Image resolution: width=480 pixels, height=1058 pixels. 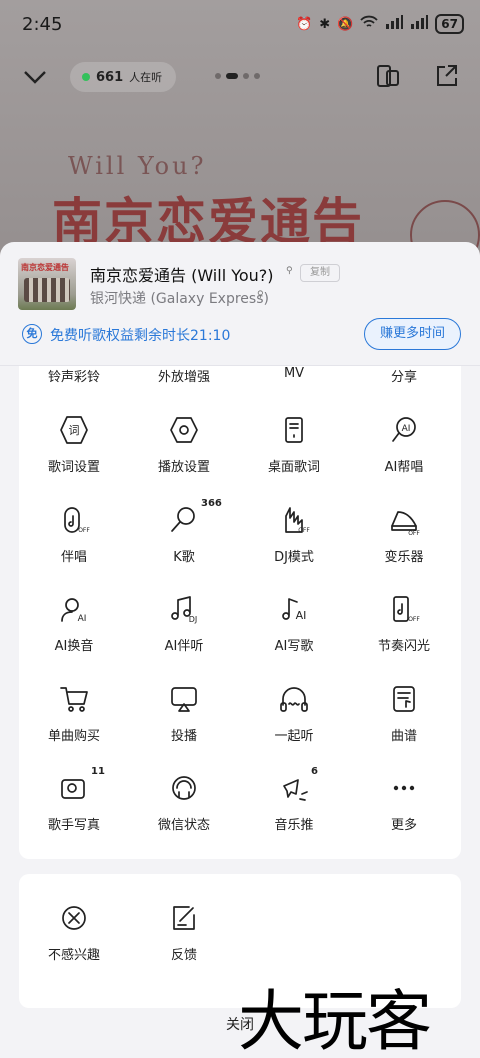 I want to click on secondary-item: 反馈, so click(x=184, y=942).